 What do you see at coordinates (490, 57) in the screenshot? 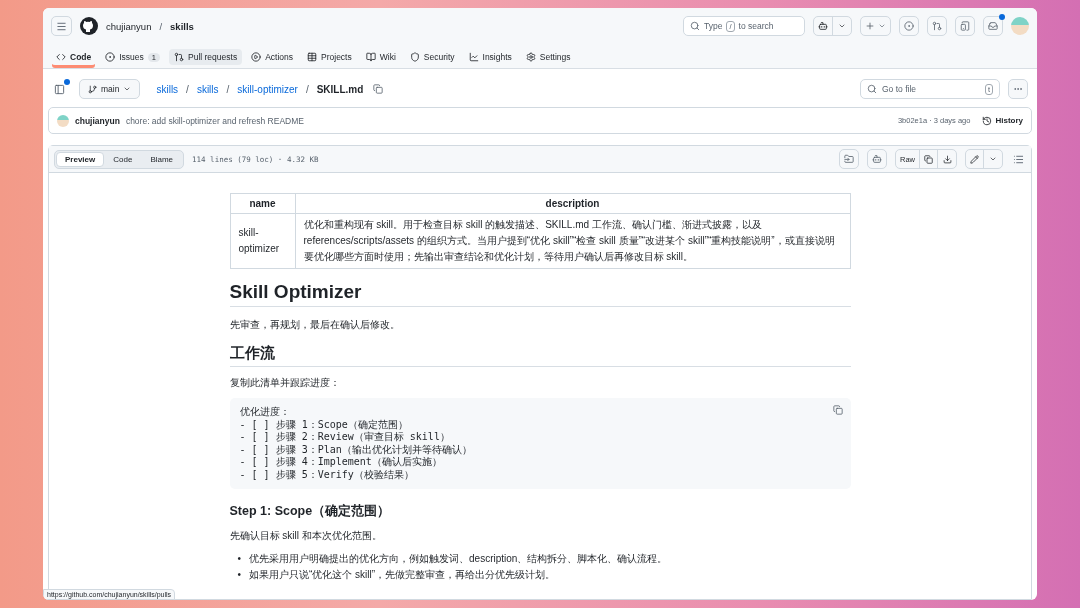
I see `nav-tab: Insights` at bounding box center [490, 57].